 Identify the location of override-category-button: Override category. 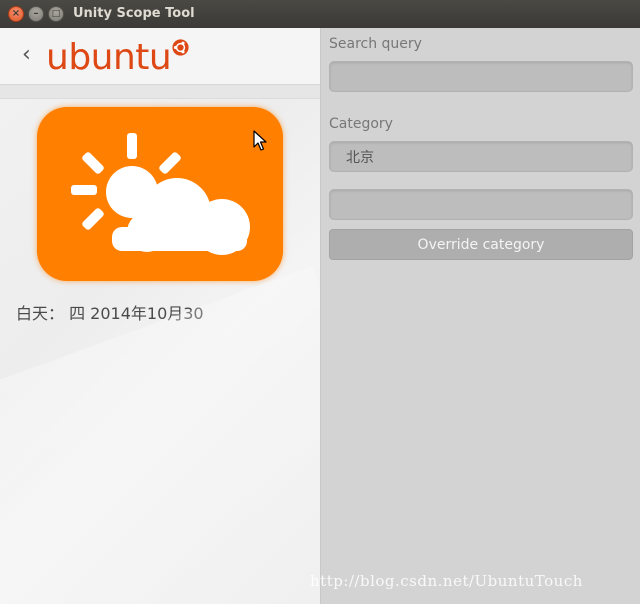
(481, 244).